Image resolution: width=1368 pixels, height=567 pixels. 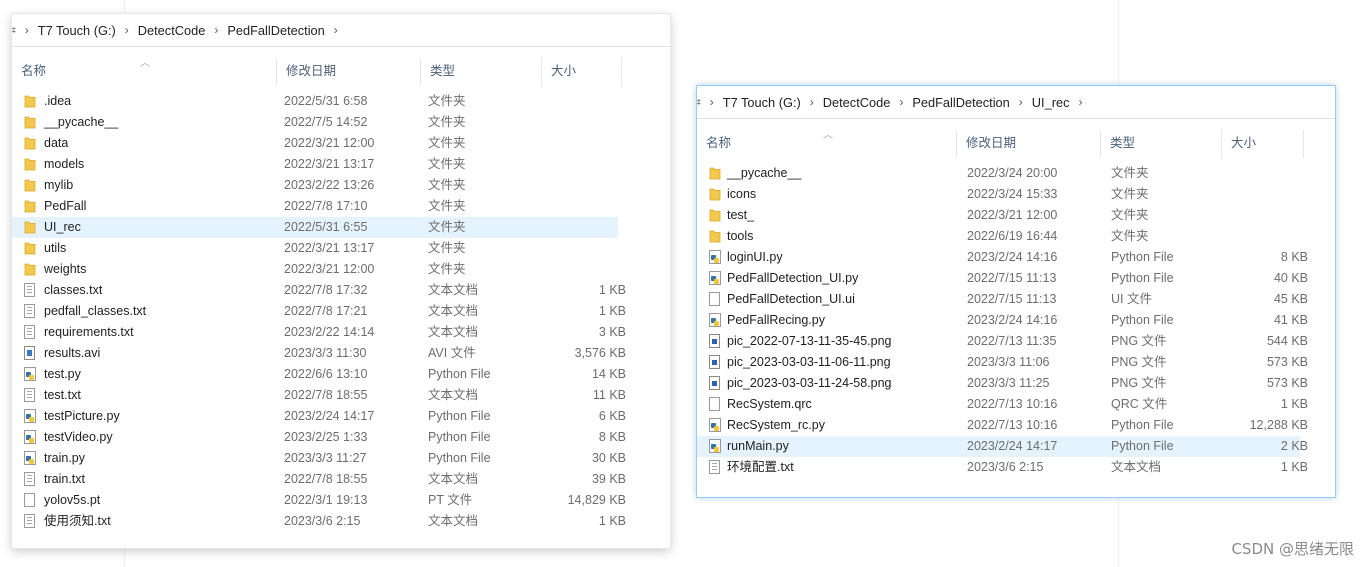 What do you see at coordinates (319, 395) in the screenshot?
I see `file-row: test.txt 2022/7/8 18:55 文本文档 11 KB` at bounding box center [319, 395].